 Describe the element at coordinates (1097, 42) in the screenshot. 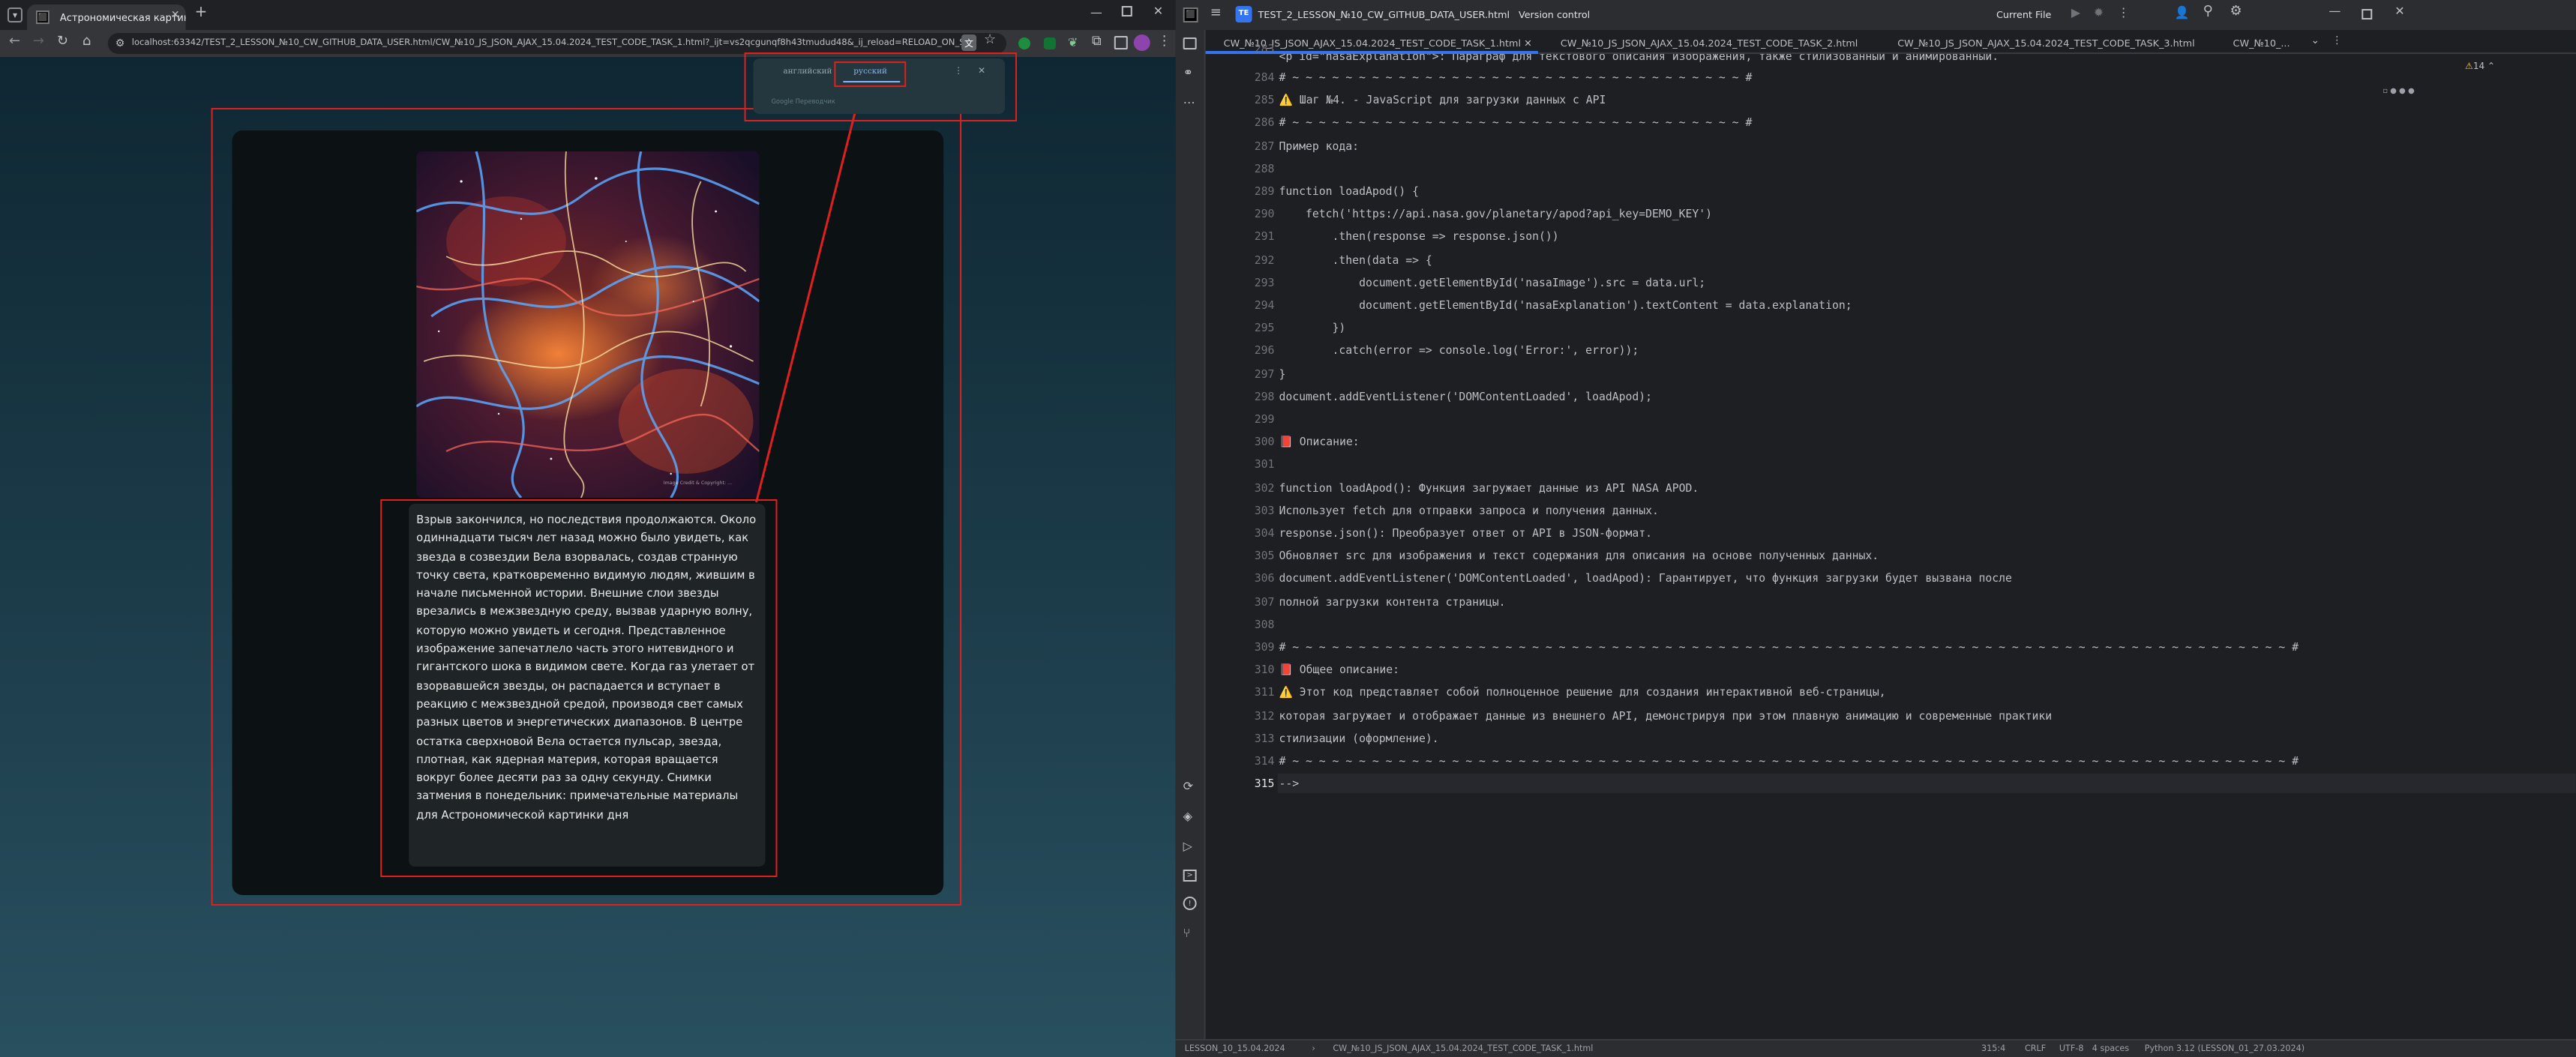

I see `extensions-puzzle-icon: ⧉` at that location.